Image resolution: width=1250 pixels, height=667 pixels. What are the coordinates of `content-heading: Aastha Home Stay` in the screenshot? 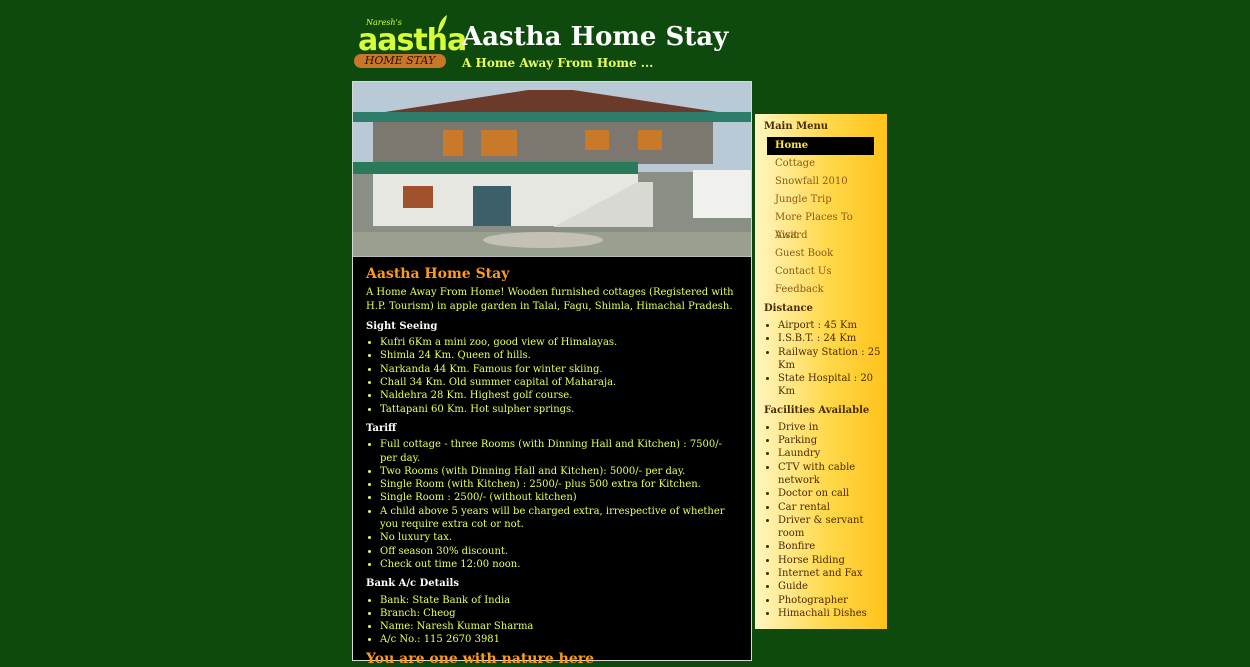 It's located at (438, 274).